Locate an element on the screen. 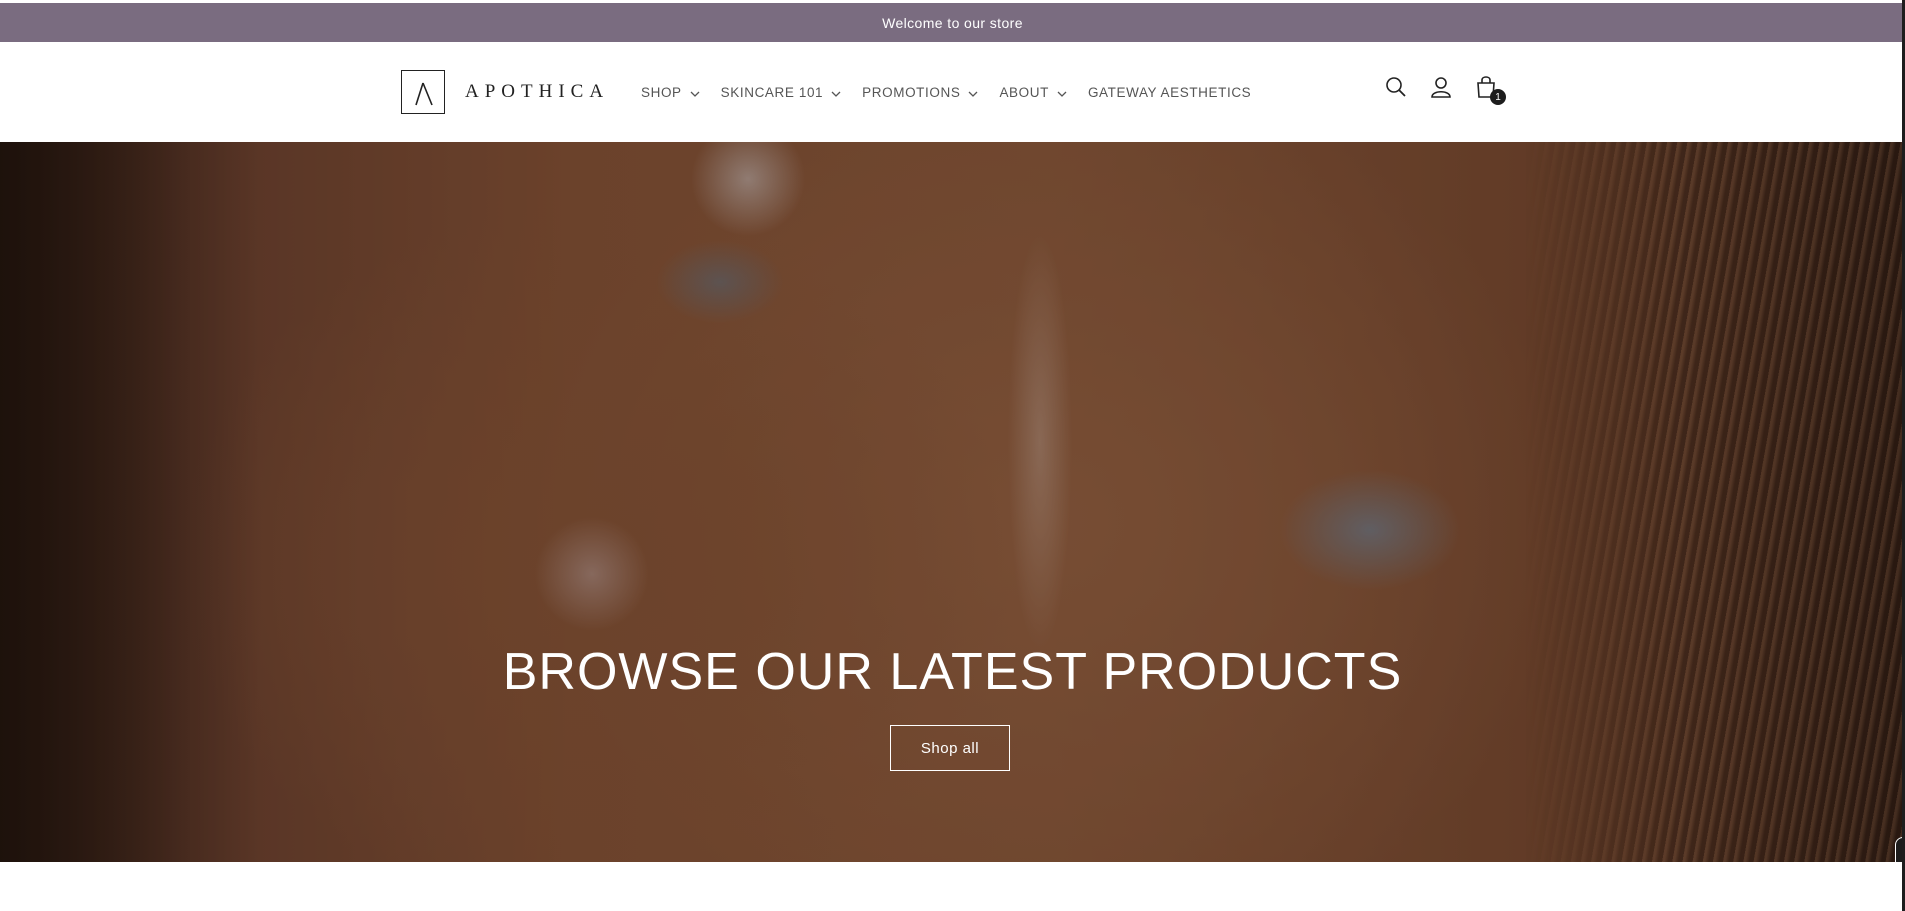  nav-item-label: GATEWAY AESTHETICS is located at coordinates (1169, 92).